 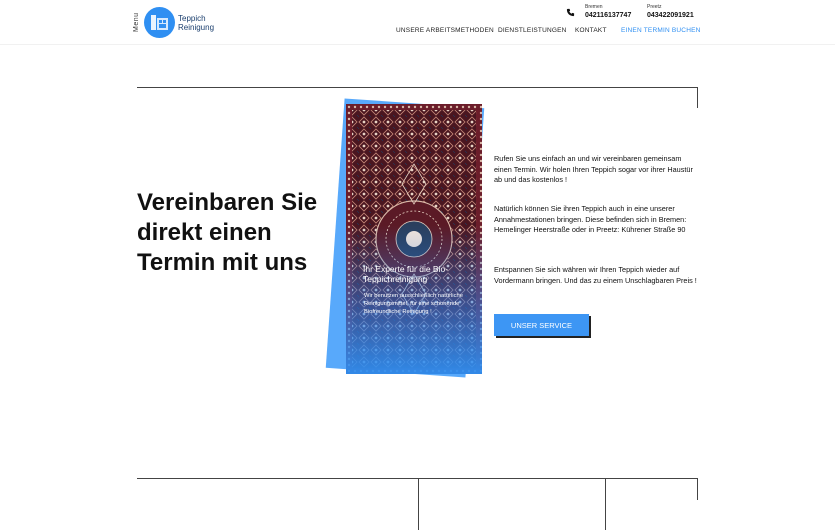 What do you see at coordinates (136, 22) in the screenshot?
I see `menu-toggle: Menu` at bounding box center [136, 22].